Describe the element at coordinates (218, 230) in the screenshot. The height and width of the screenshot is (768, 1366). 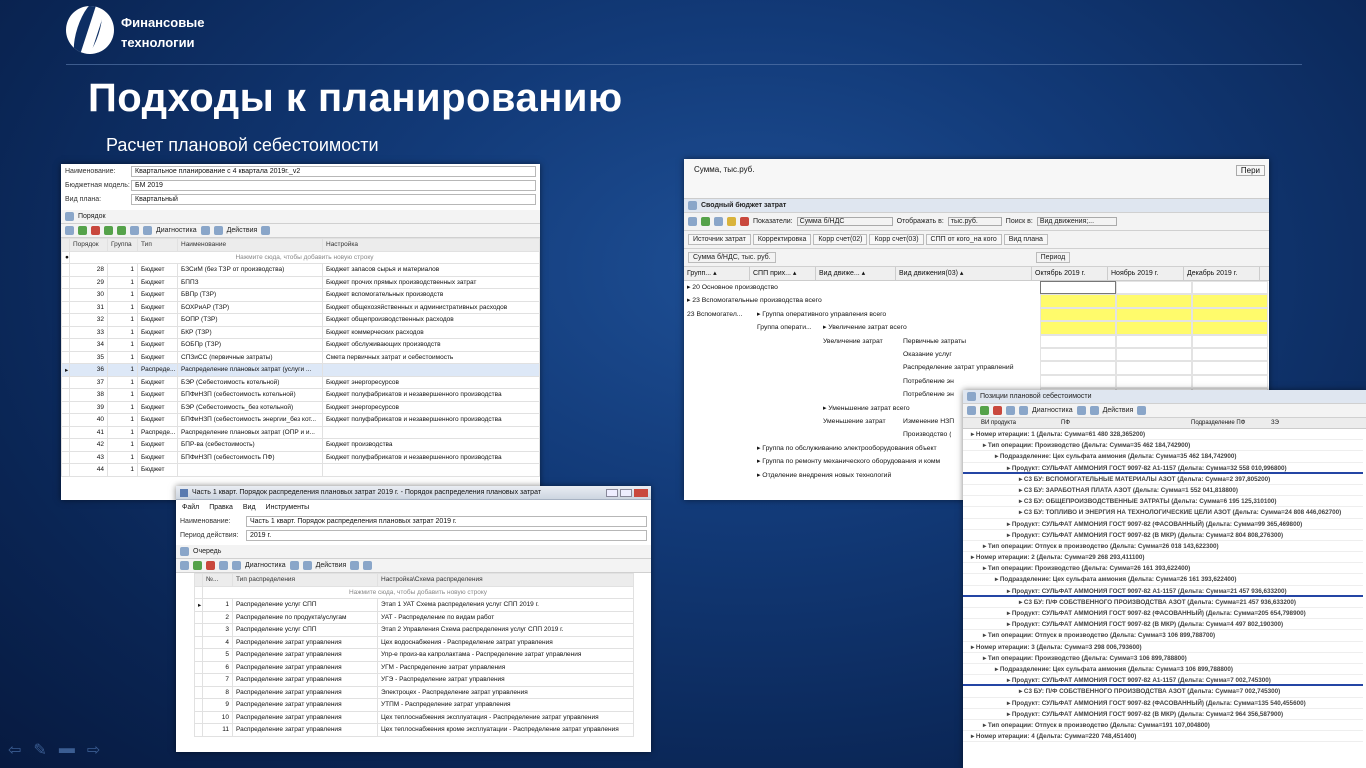
I see `next-icon` at that location.